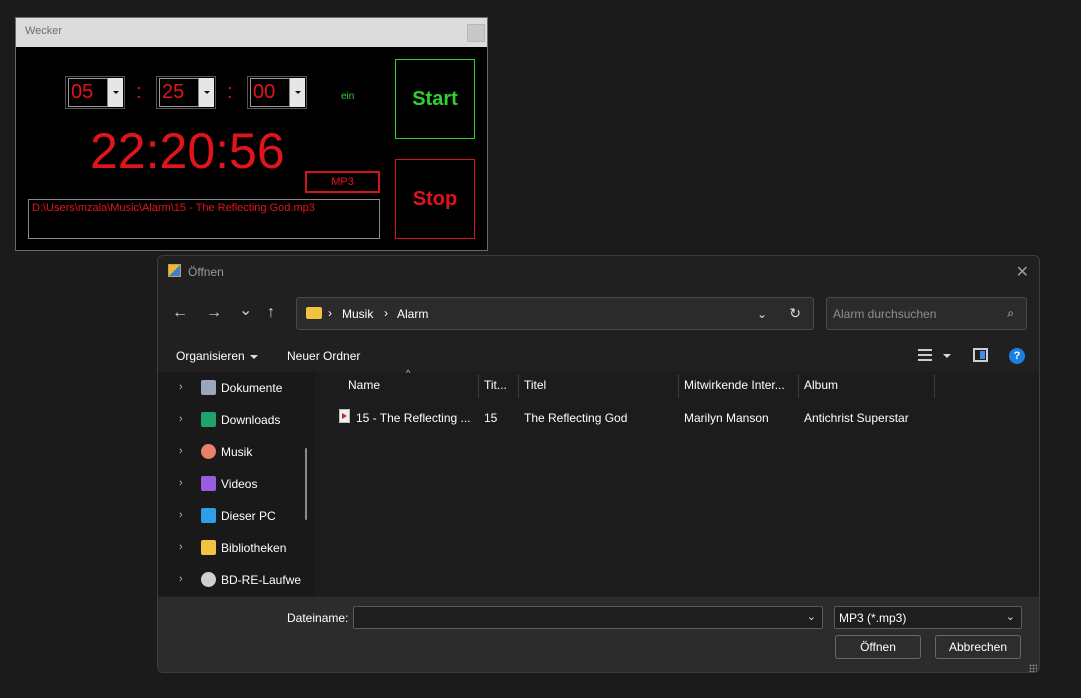  Describe the element at coordinates (306, 484) in the screenshot. I see `sidebar-scrollbar` at that location.